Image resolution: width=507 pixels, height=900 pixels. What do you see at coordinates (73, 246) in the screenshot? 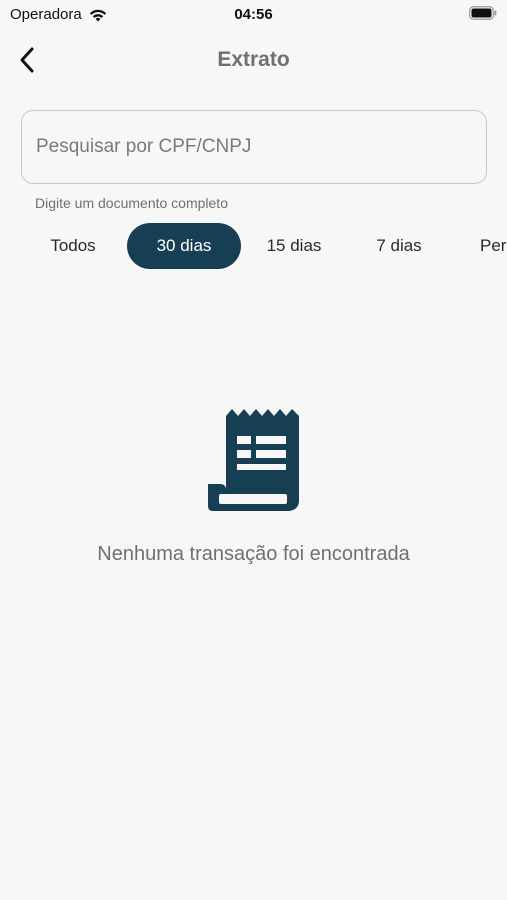
I see `filter-chip-todos: Todos` at bounding box center [73, 246].